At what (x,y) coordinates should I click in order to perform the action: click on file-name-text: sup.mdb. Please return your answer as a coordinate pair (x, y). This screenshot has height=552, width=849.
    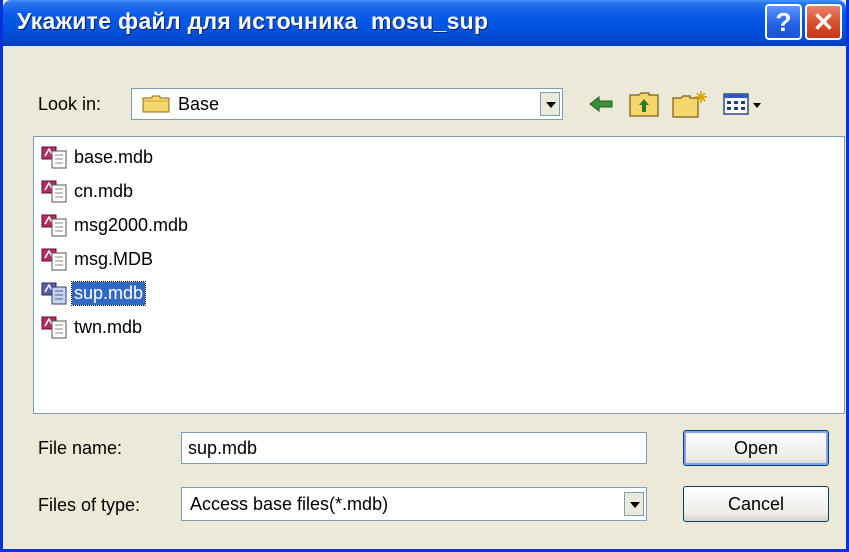
    Looking at the image, I should click on (108, 293).